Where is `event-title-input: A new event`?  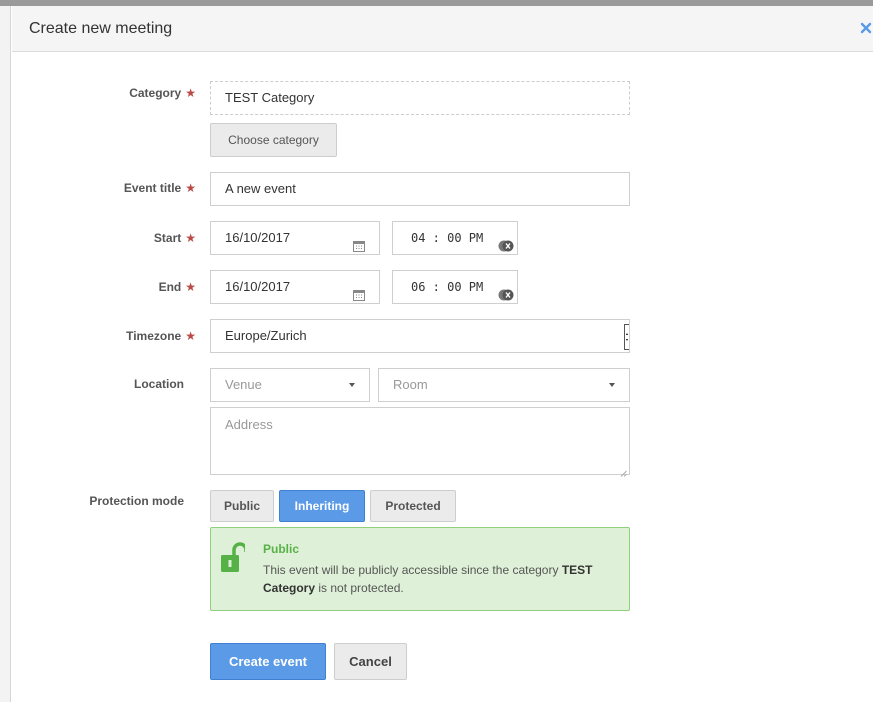 event-title-input: A new event is located at coordinates (420, 189).